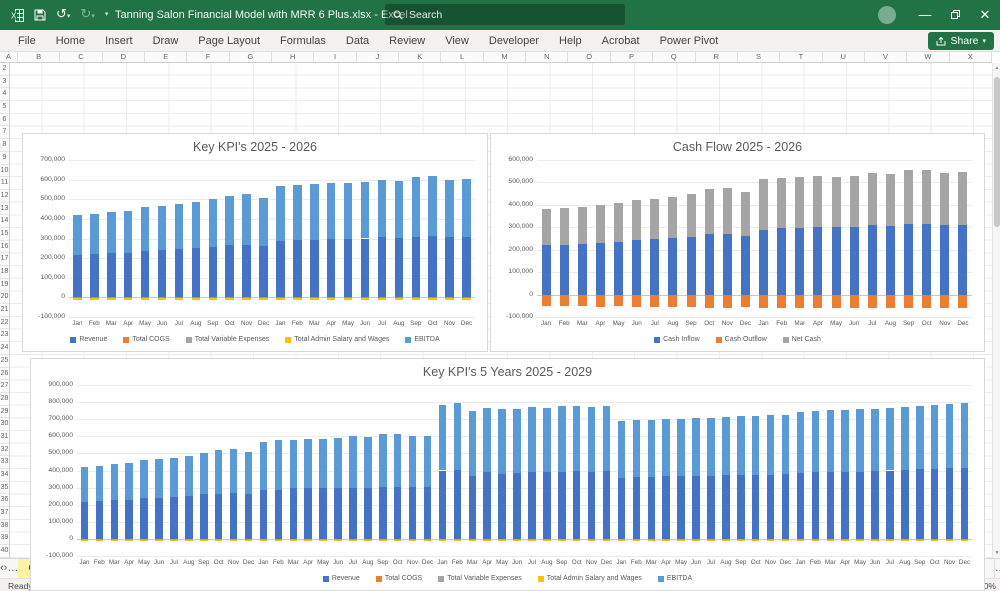 This screenshot has height=591, width=1000. I want to click on row-header: 30, so click(4, 424).